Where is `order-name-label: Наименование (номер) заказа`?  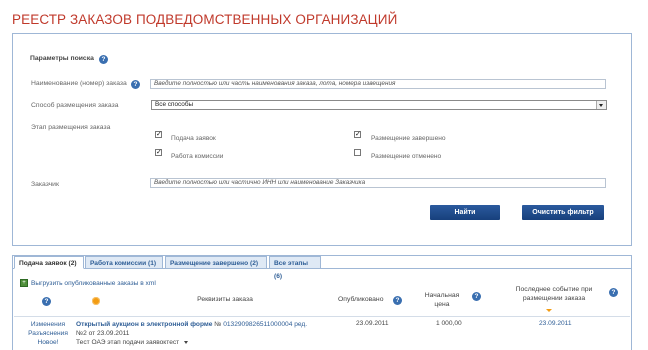
order-name-label: Наименование (номер) заказа is located at coordinates (79, 83).